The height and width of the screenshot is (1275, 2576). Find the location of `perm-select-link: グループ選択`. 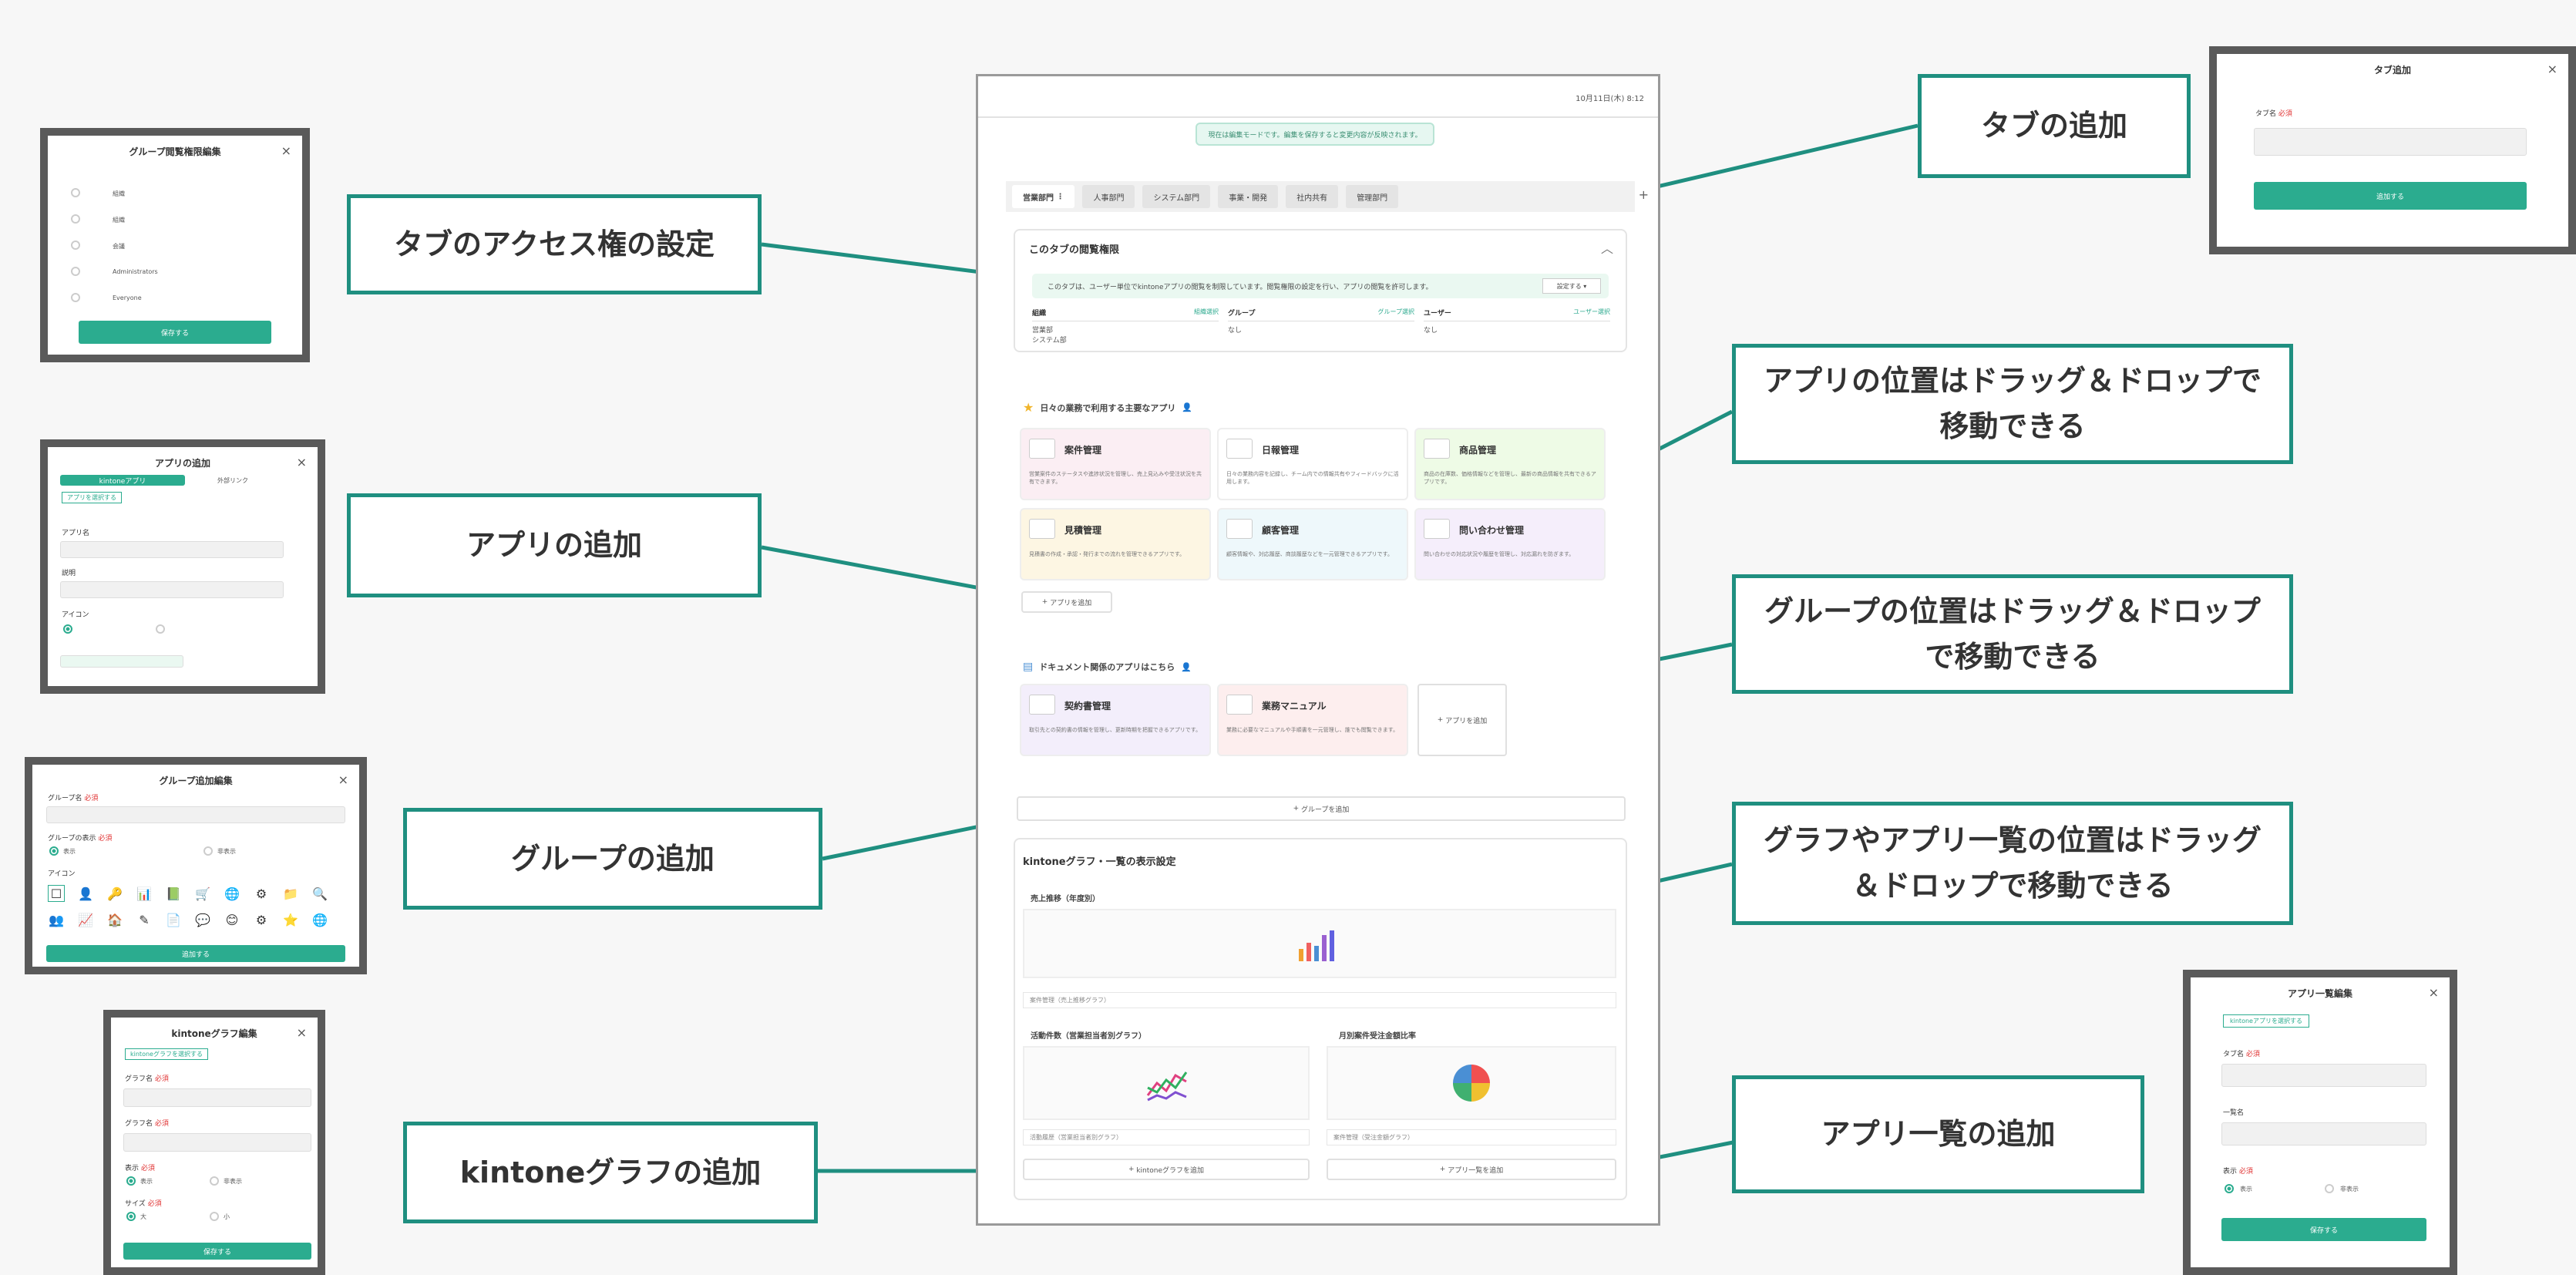

perm-select-link: グループ選択 is located at coordinates (1395, 313).